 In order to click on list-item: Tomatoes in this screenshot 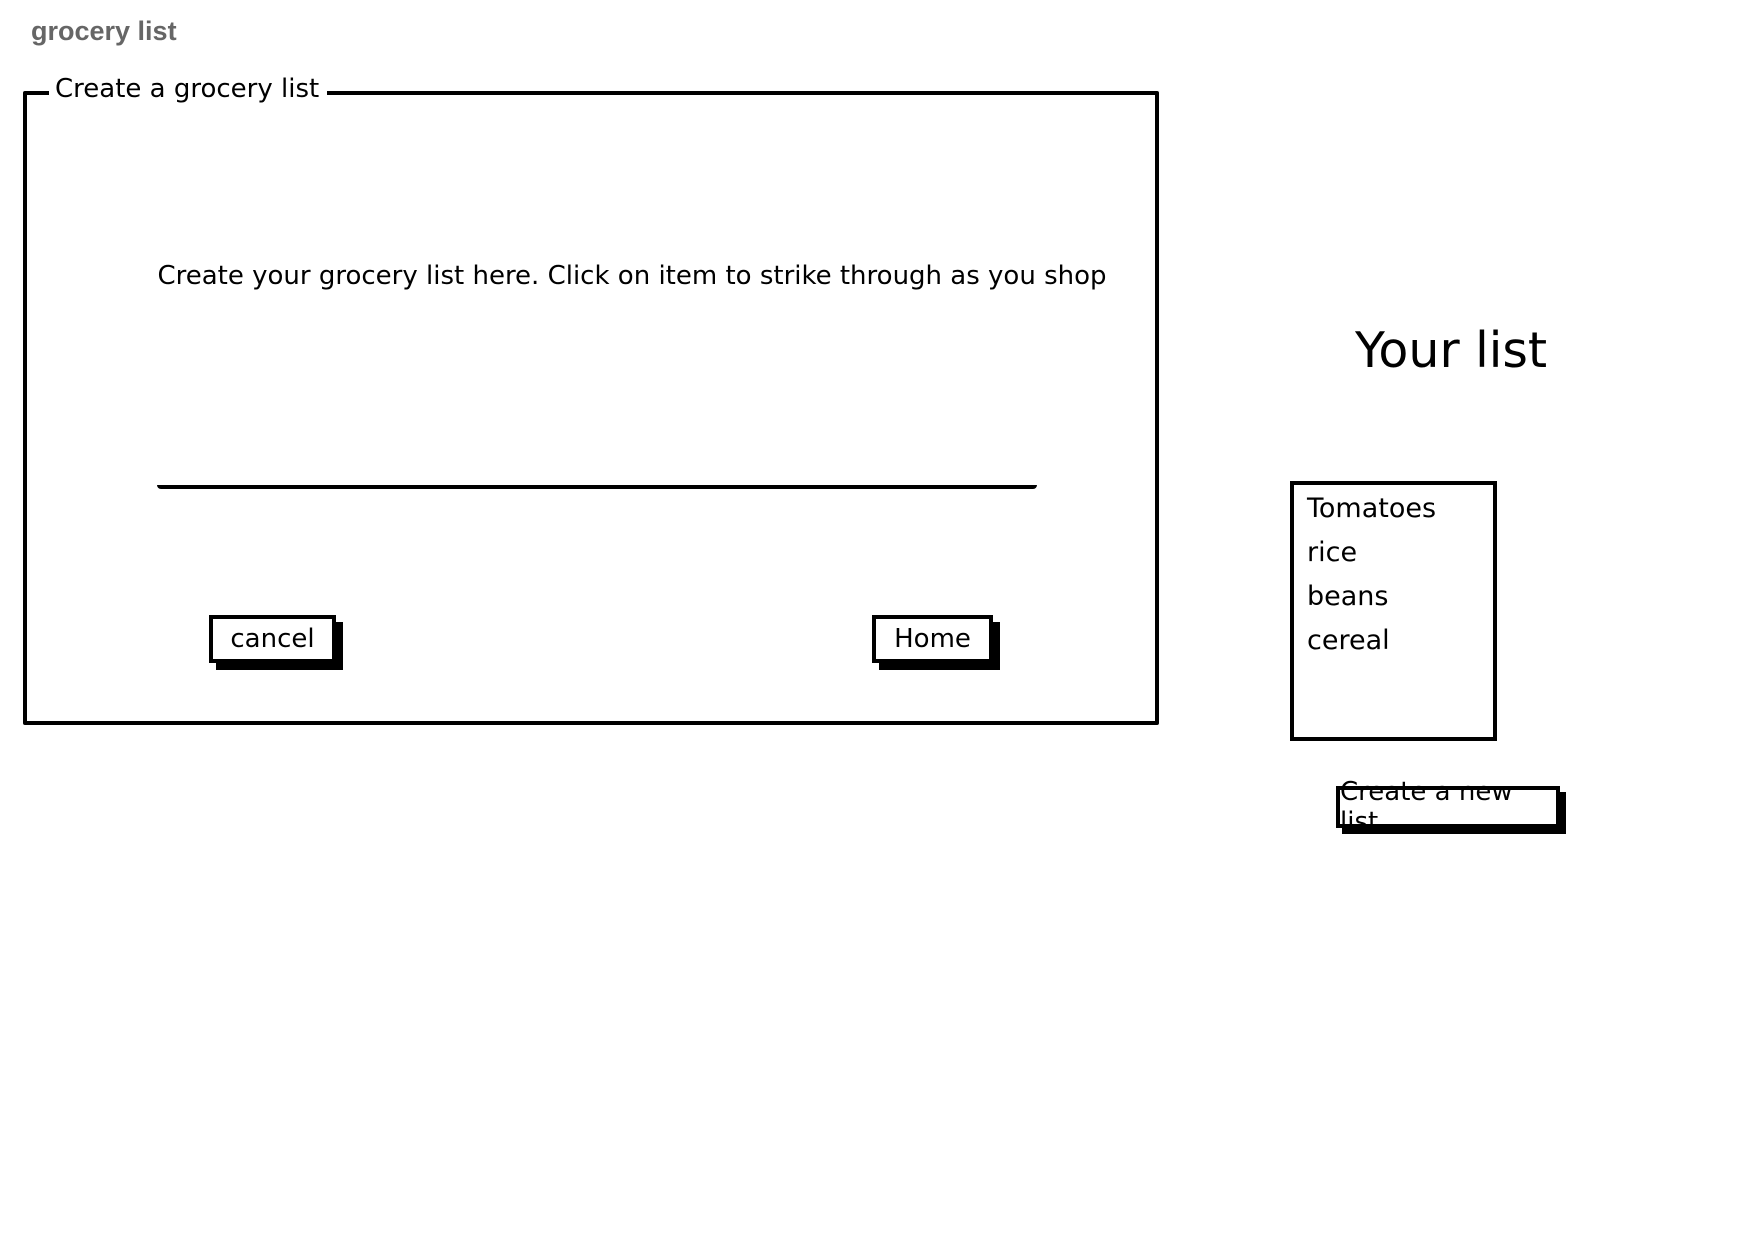, I will do `click(1400, 512)`.